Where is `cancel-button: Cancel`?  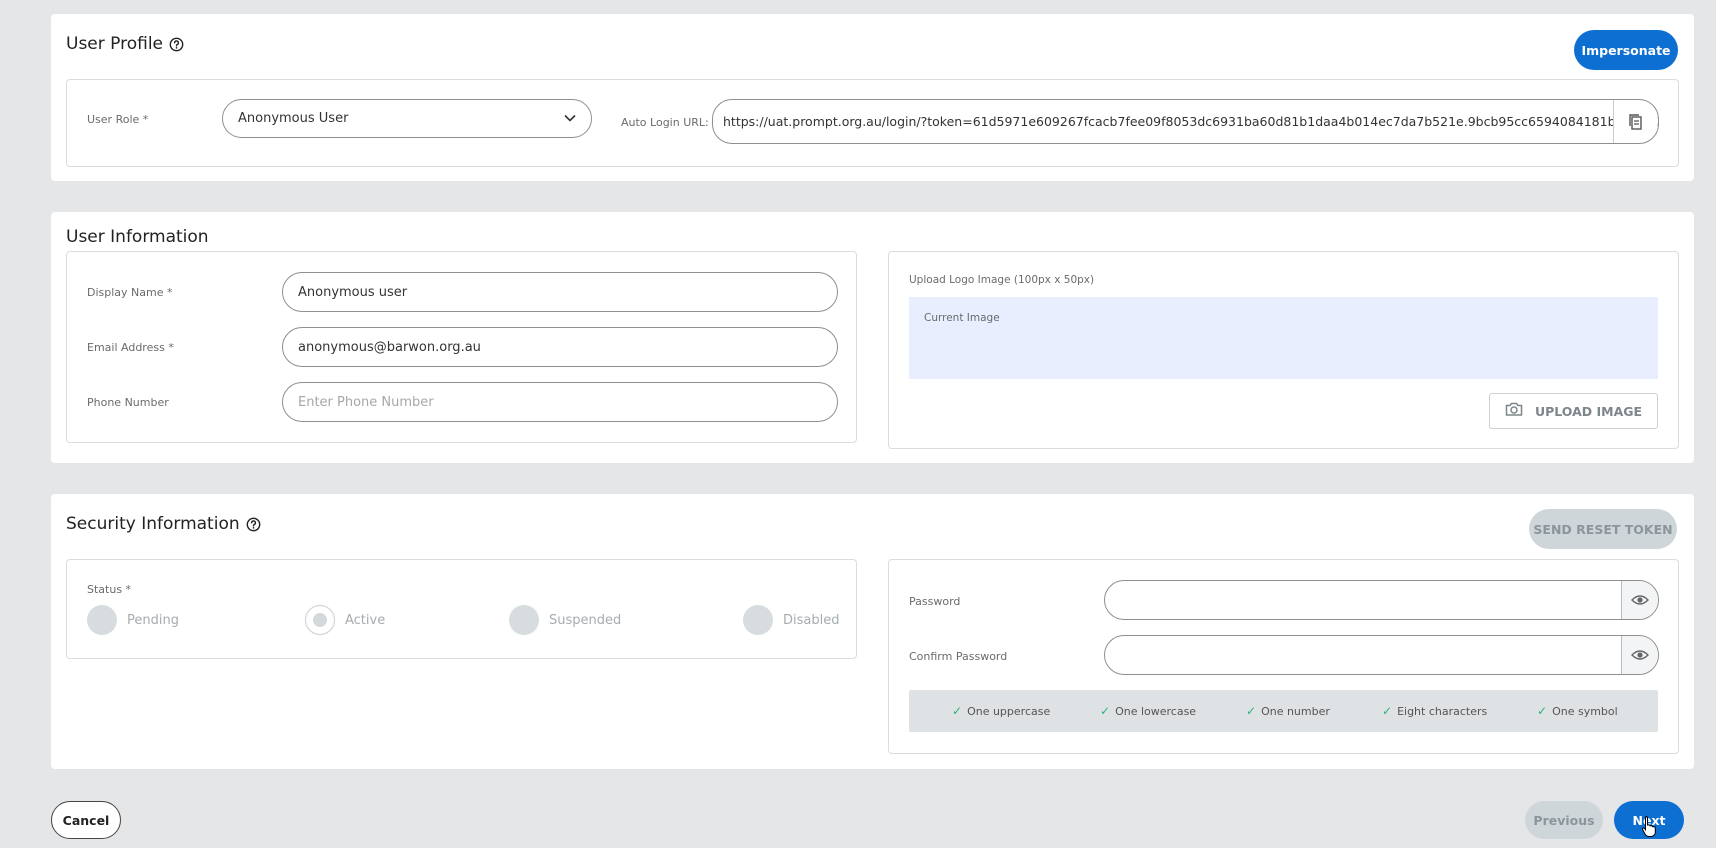 cancel-button: Cancel is located at coordinates (86, 820).